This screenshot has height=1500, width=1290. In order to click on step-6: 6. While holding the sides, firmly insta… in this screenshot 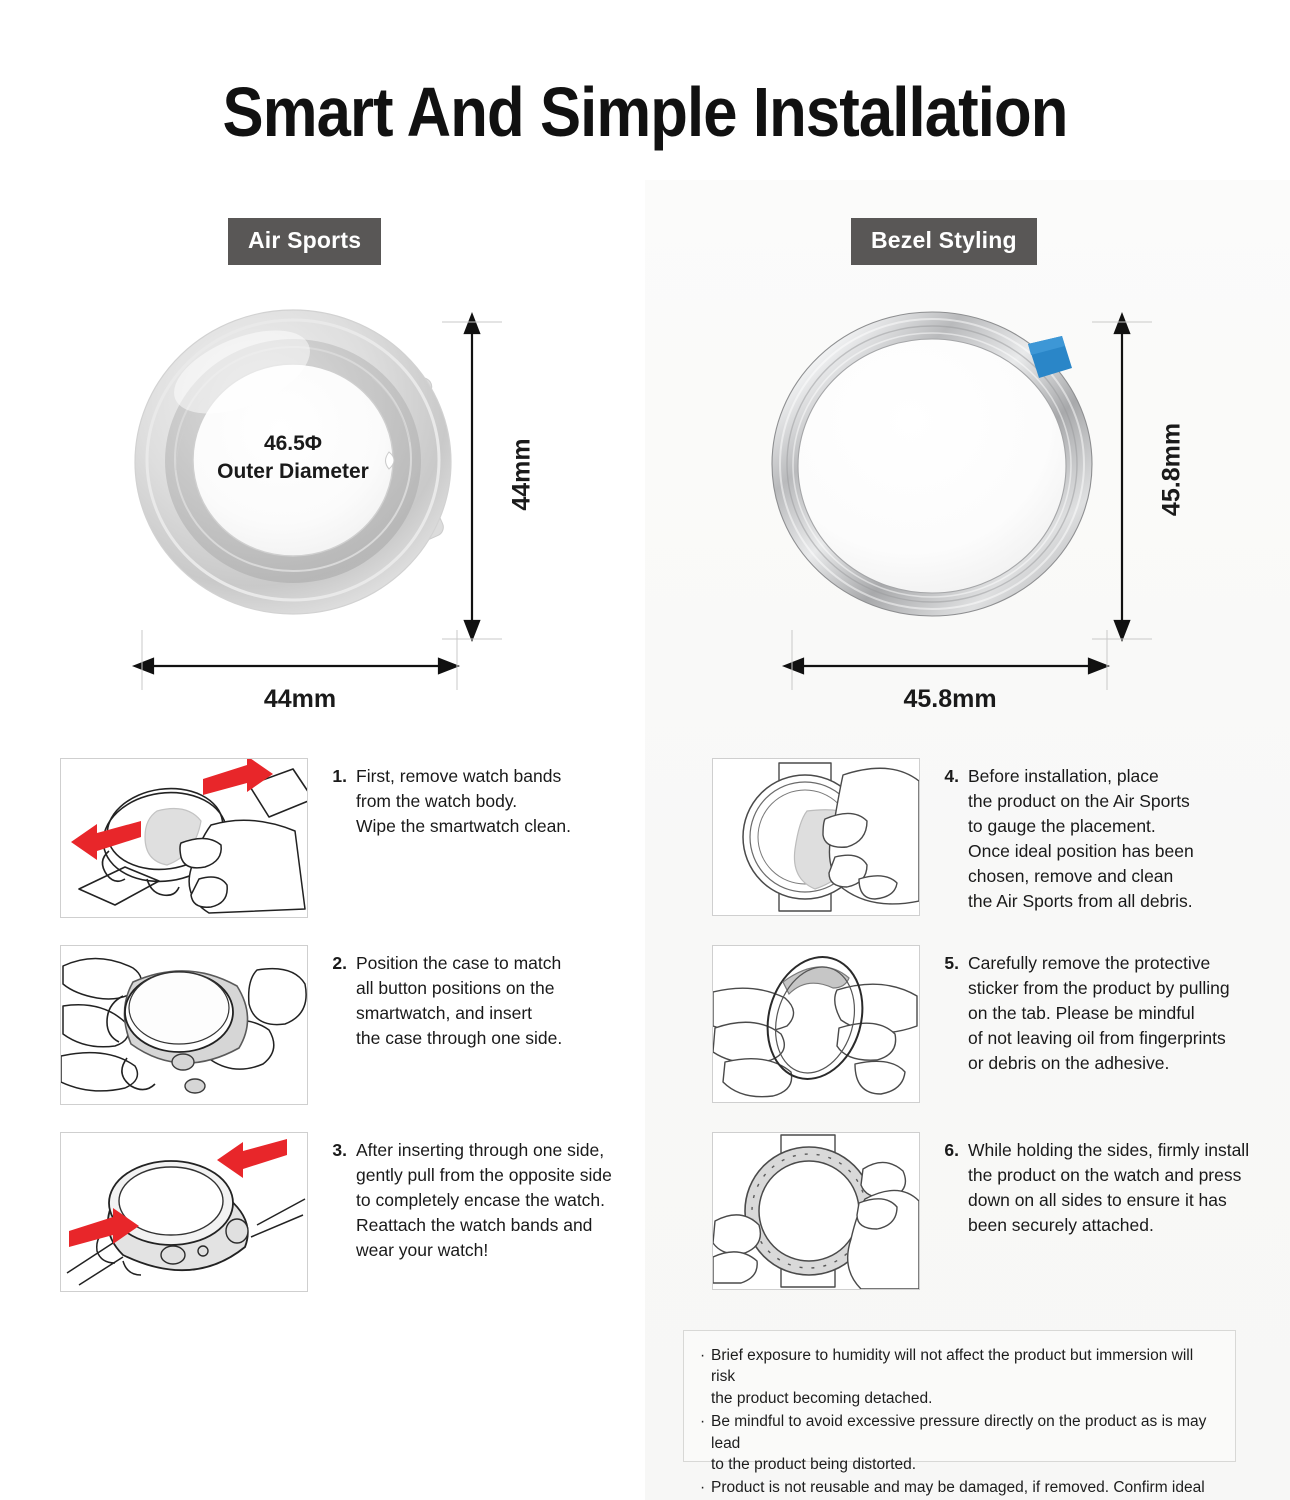, I will do `click(980, 1211)`.